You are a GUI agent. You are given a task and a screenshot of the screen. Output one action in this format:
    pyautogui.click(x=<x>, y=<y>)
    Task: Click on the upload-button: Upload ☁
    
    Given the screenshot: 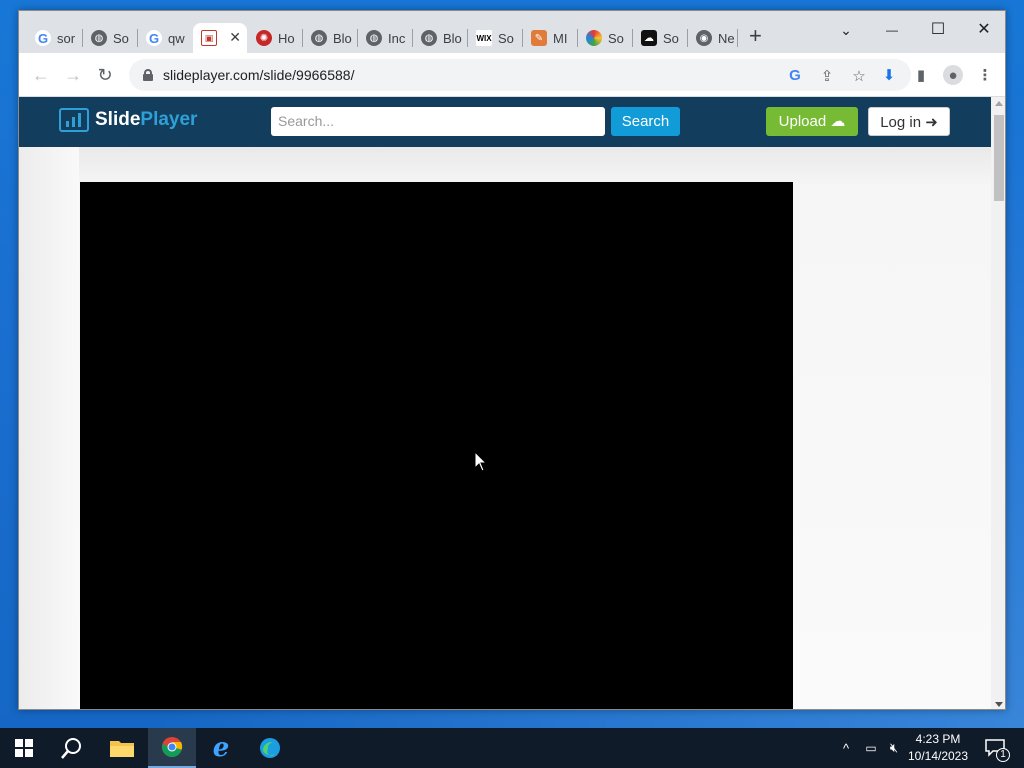 What is the action you would take?
    pyautogui.click(x=812, y=121)
    